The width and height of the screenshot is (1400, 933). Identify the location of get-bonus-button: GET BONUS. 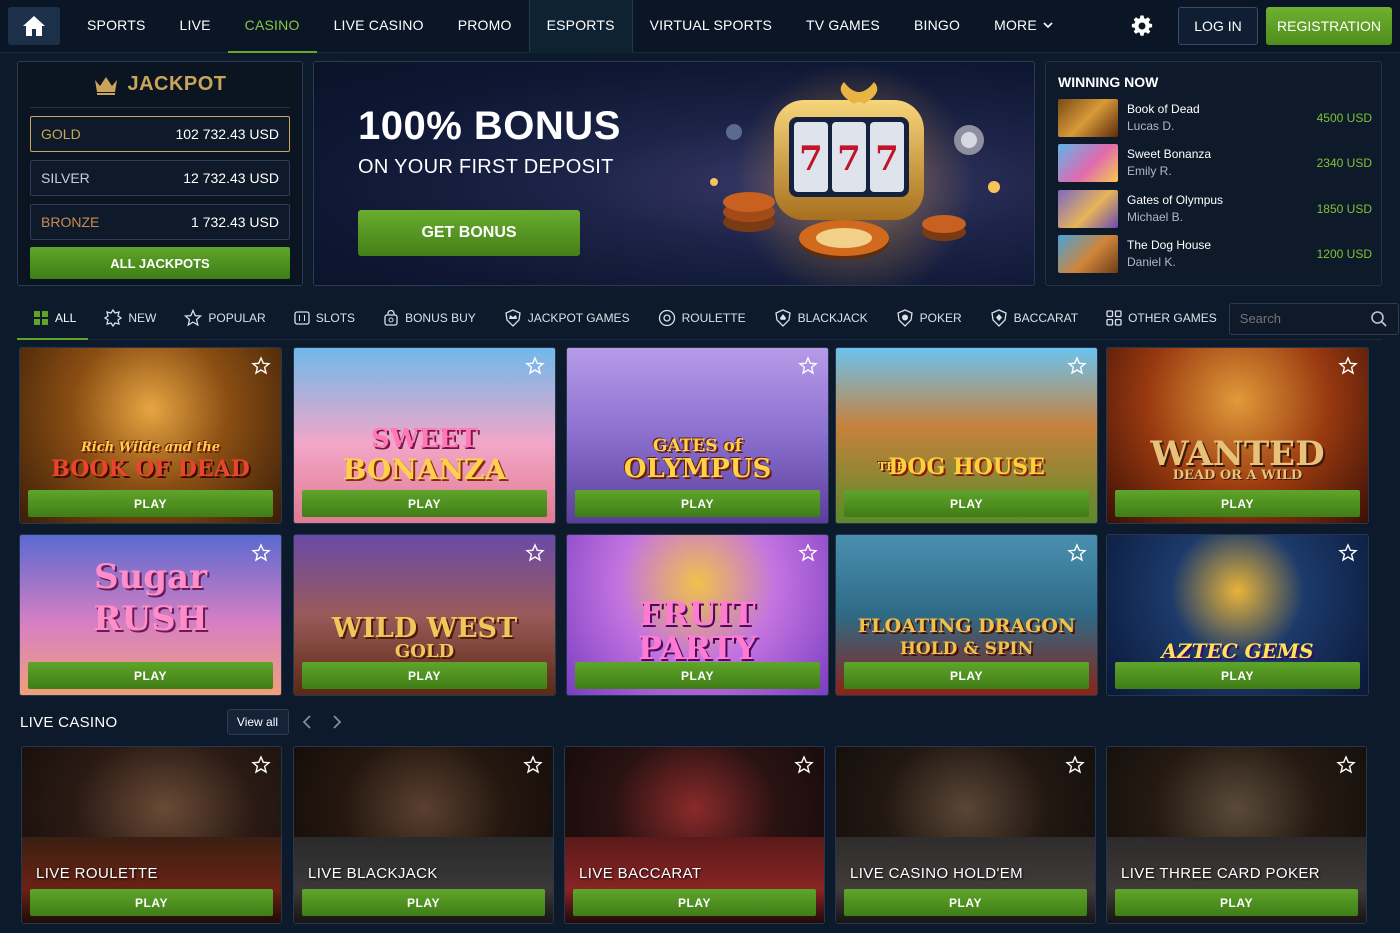
(469, 233).